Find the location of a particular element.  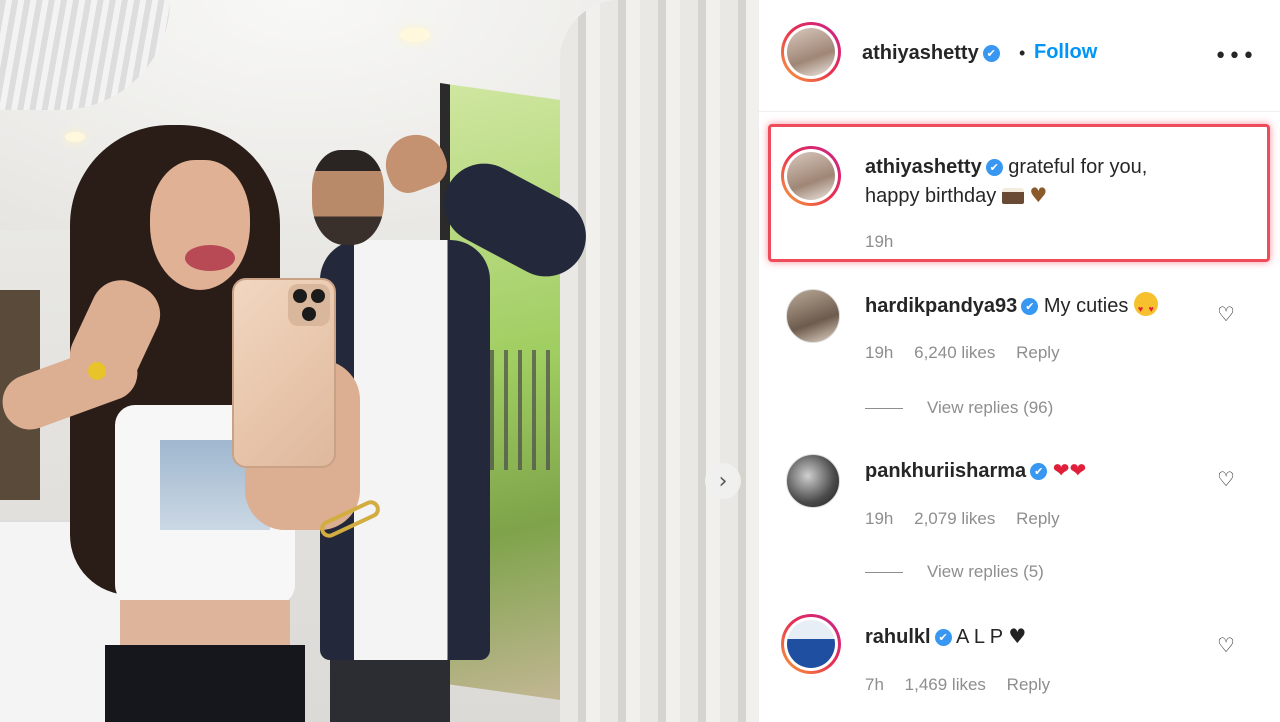

comment-likes: 1,469 likes is located at coordinates (945, 684).